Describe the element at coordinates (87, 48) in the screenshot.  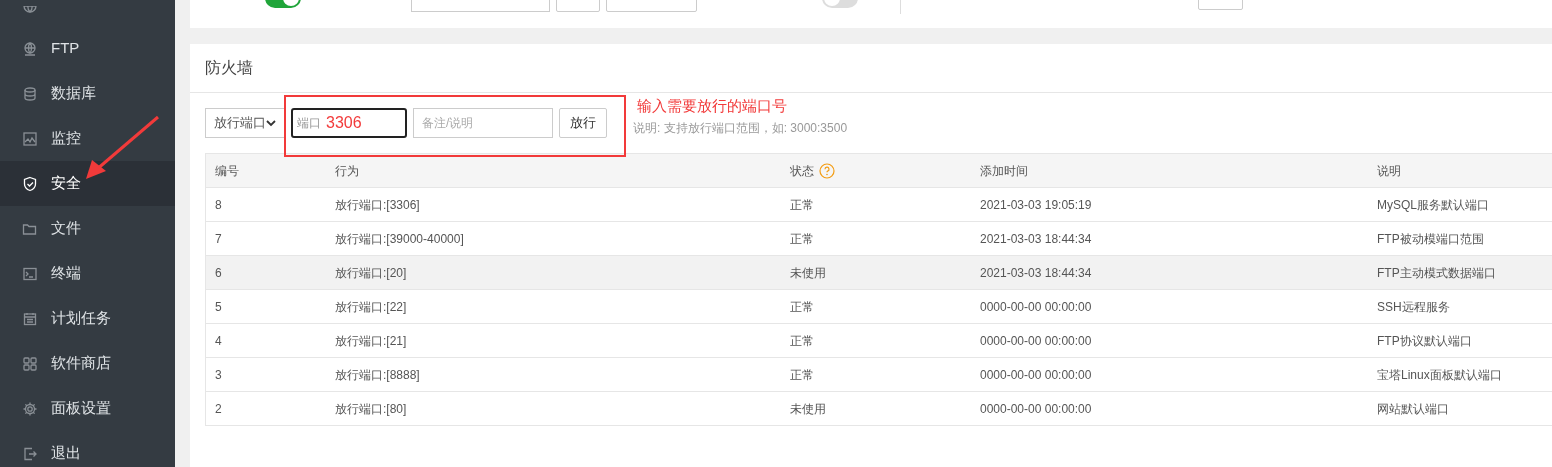
I see `sidebar-item: FTP` at that location.